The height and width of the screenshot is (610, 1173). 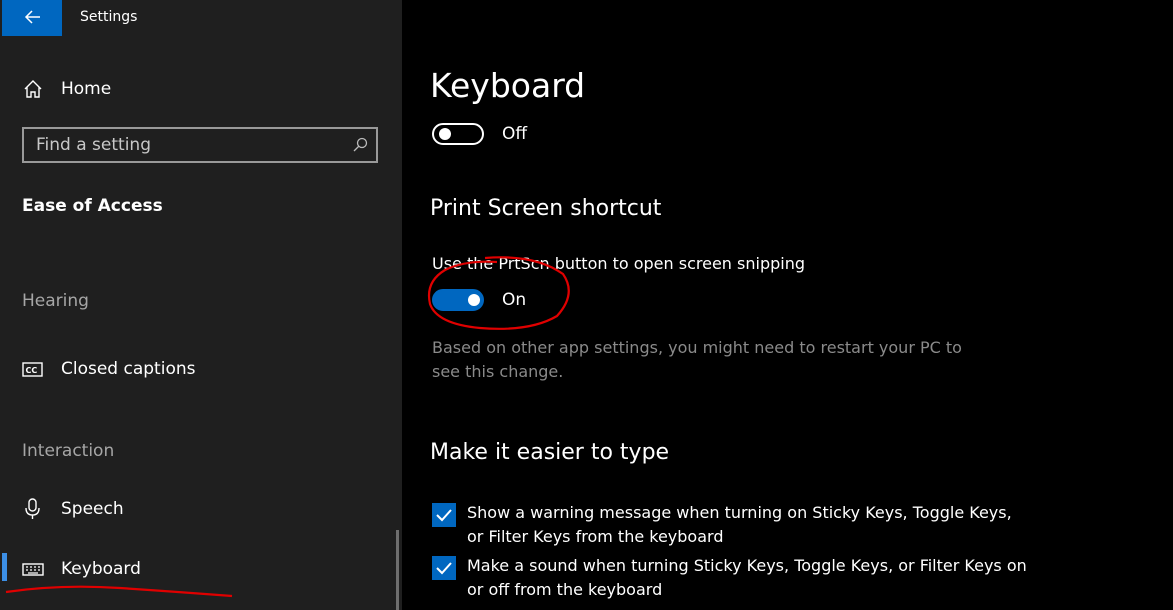 What do you see at coordinates (68, 451) in the screenshot?
I see `group-label-interaction: Interaction` at bounding box center [68, 451].